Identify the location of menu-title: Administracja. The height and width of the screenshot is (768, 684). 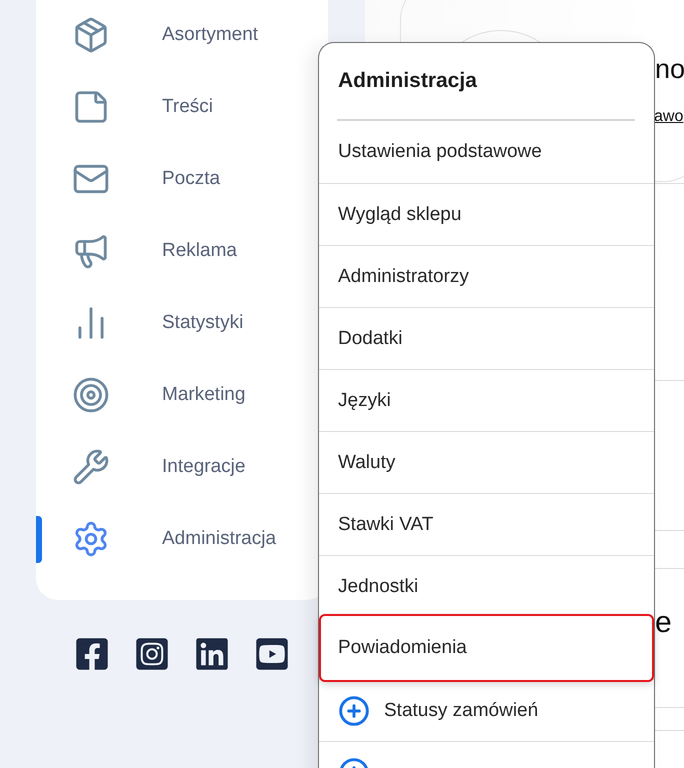
(407, 81).